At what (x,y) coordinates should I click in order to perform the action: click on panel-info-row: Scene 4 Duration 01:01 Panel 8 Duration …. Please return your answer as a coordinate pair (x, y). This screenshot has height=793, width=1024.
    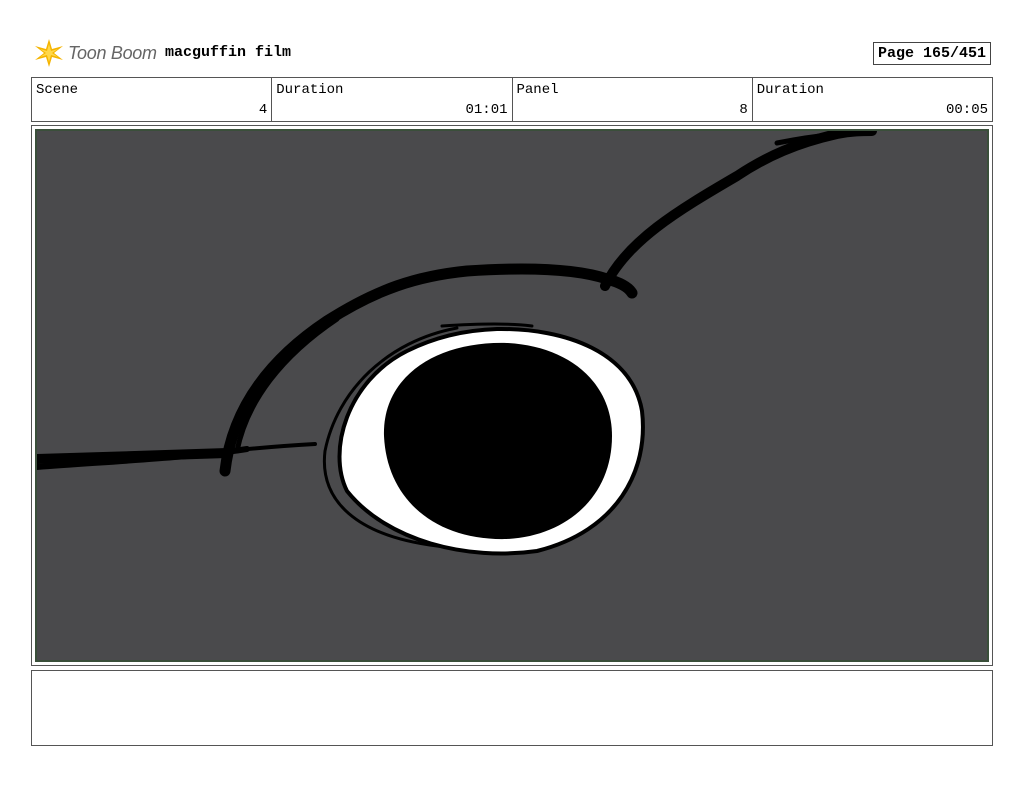
    Looking at the image, I should click on (512, 99).